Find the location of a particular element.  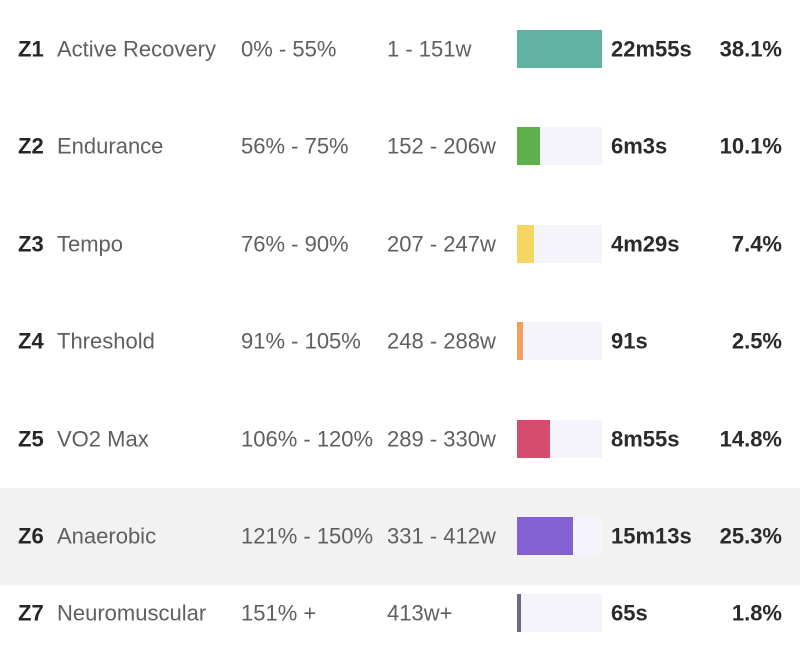

zone-share: 2.5% is located at coordinates (756, 341).